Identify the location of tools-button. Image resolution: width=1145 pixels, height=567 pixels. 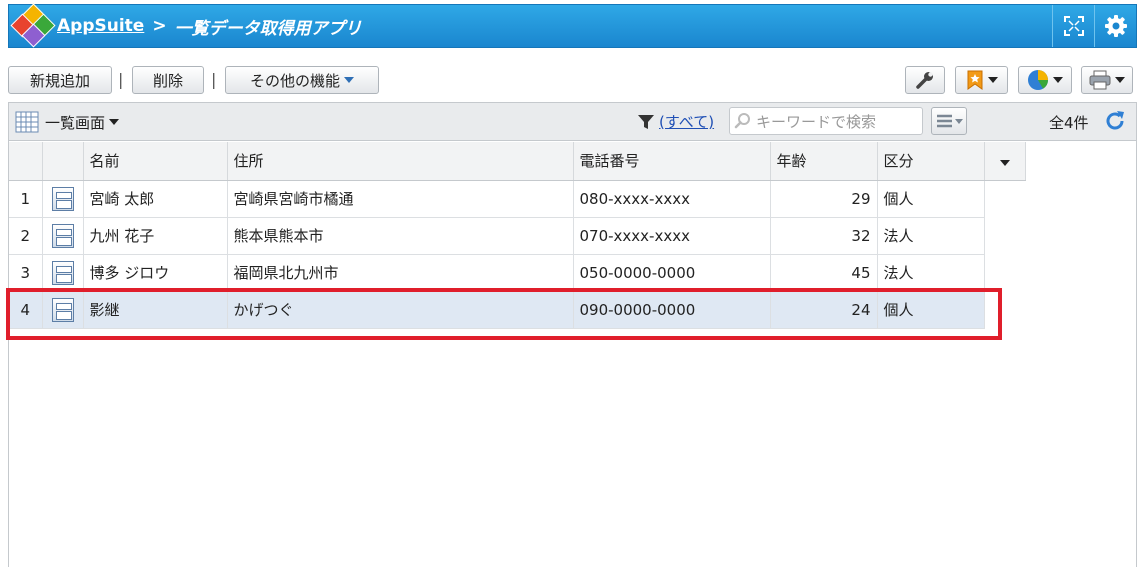
(925, 80).